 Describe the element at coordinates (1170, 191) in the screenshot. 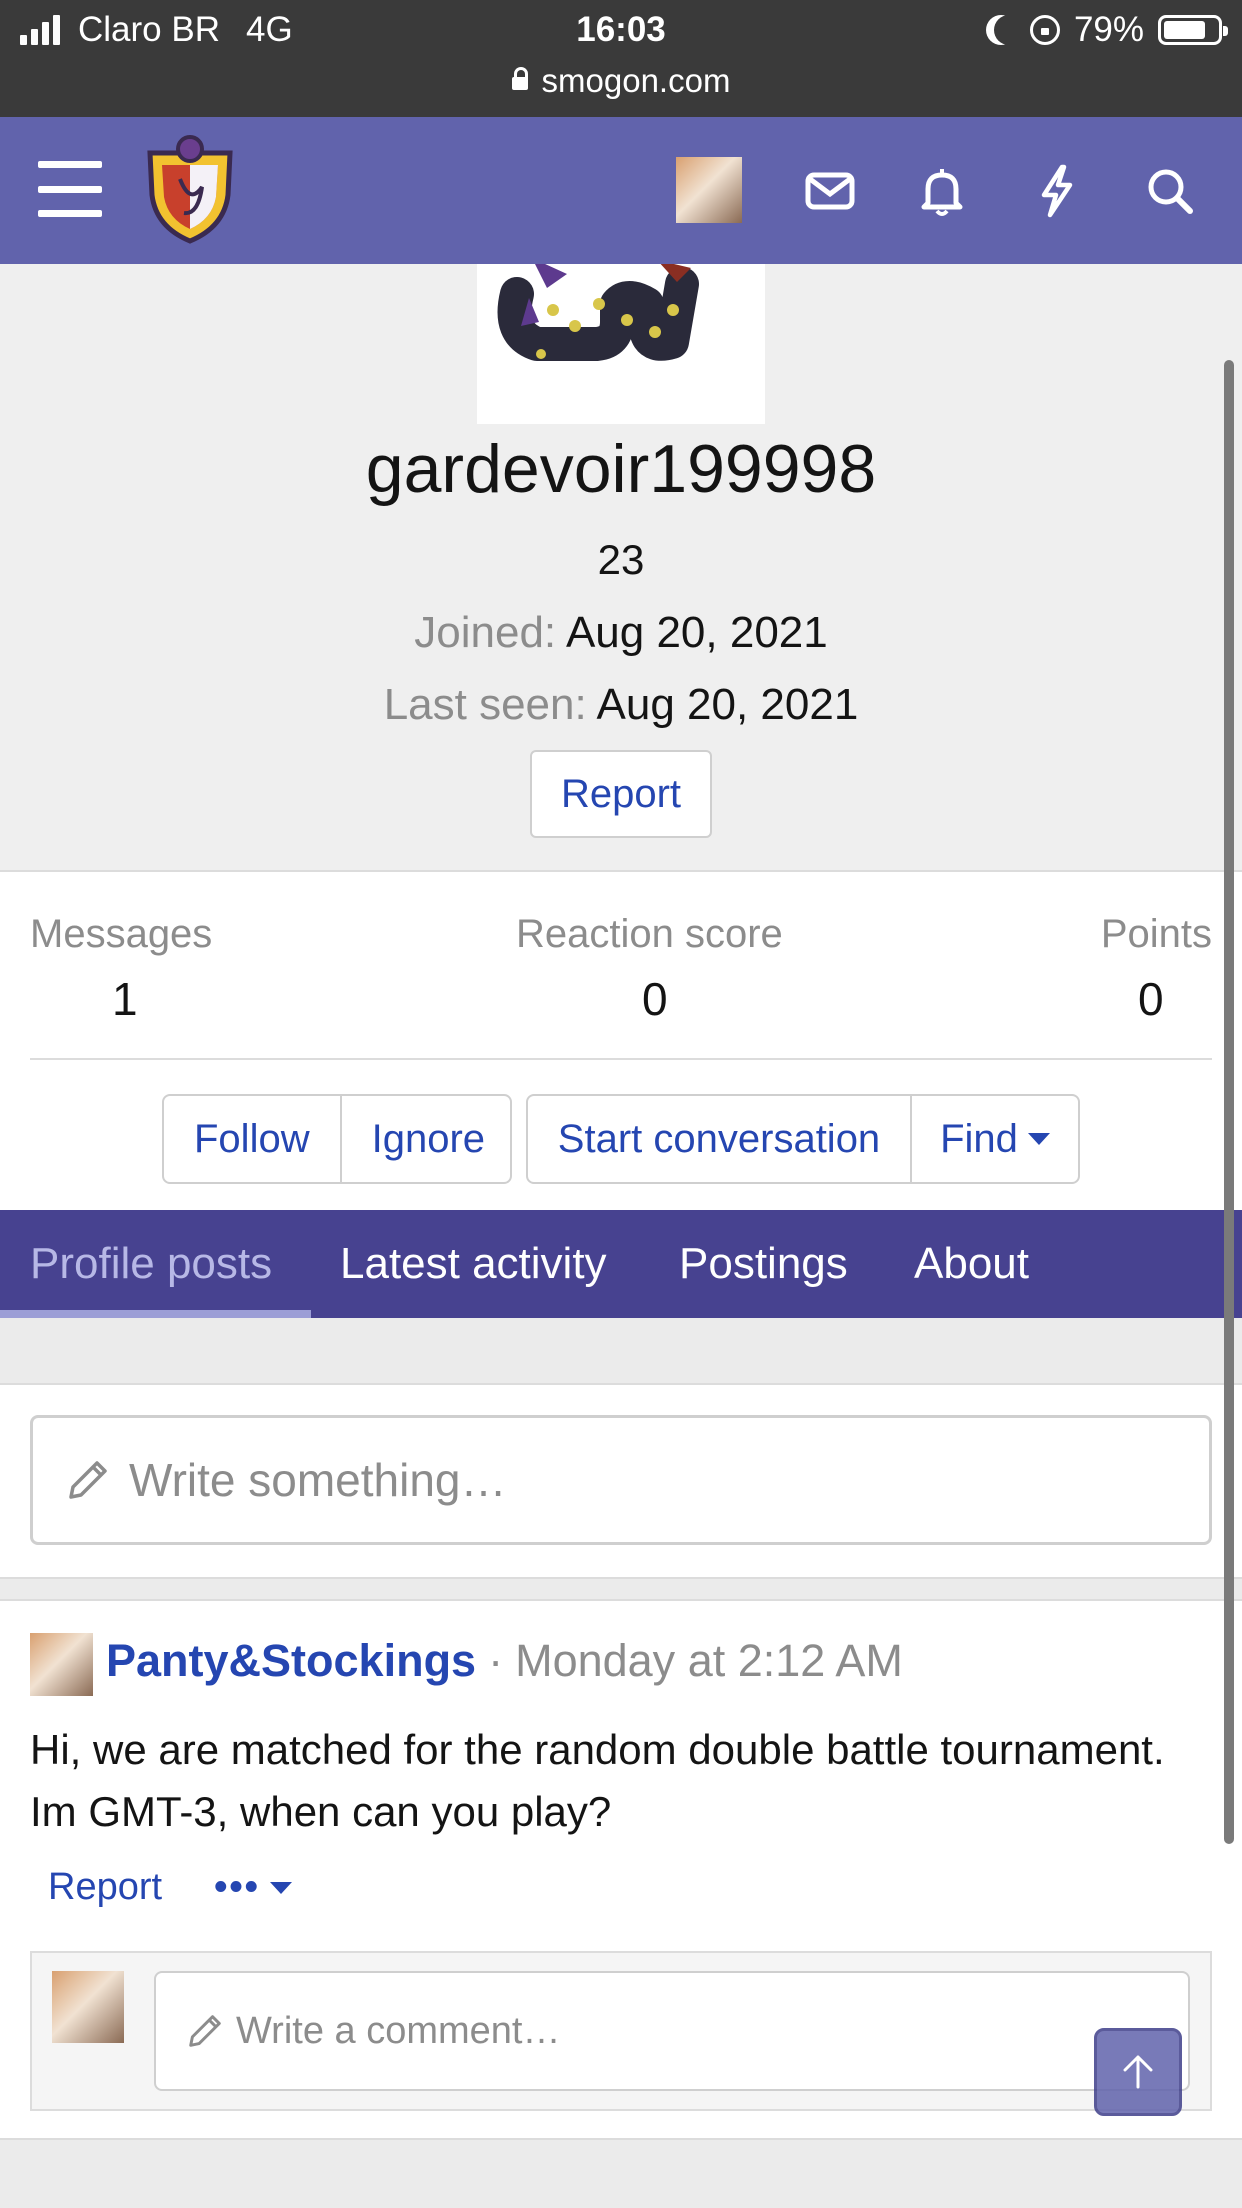

I see `search-icon` at that location.